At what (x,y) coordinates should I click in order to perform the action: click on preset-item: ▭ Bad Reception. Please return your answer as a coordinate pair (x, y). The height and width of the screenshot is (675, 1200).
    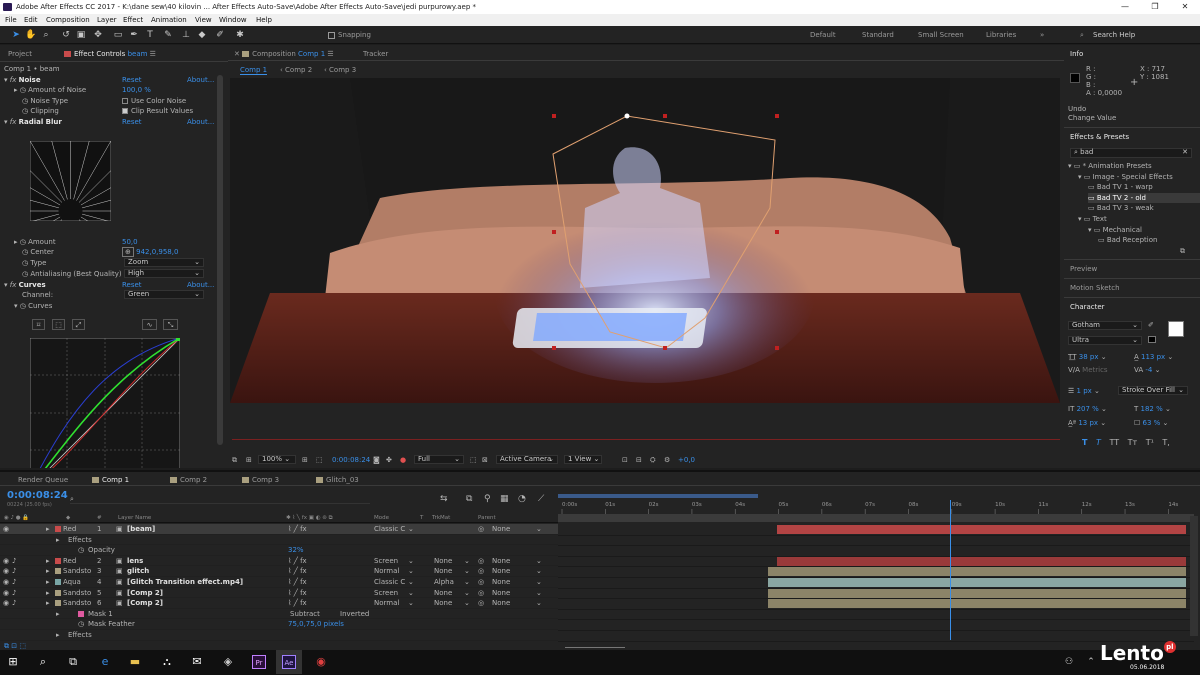
    Looking at the image, I should click on (1149, 240).